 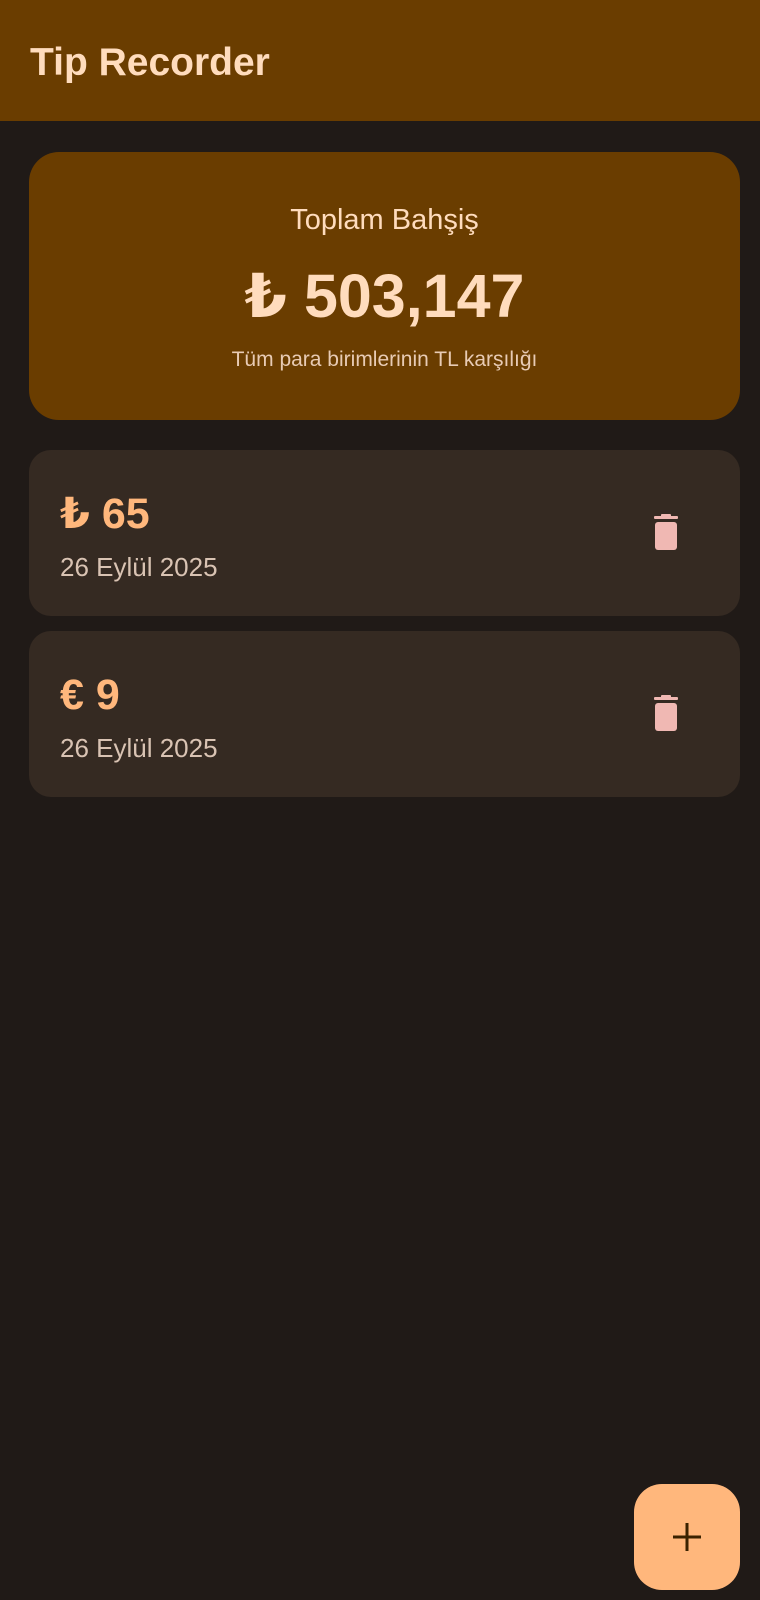 What do you see at coordinates (105, 514) in the screenshot?
I see `tip-amount: ₺ 65` at bounding box center [105, 514].